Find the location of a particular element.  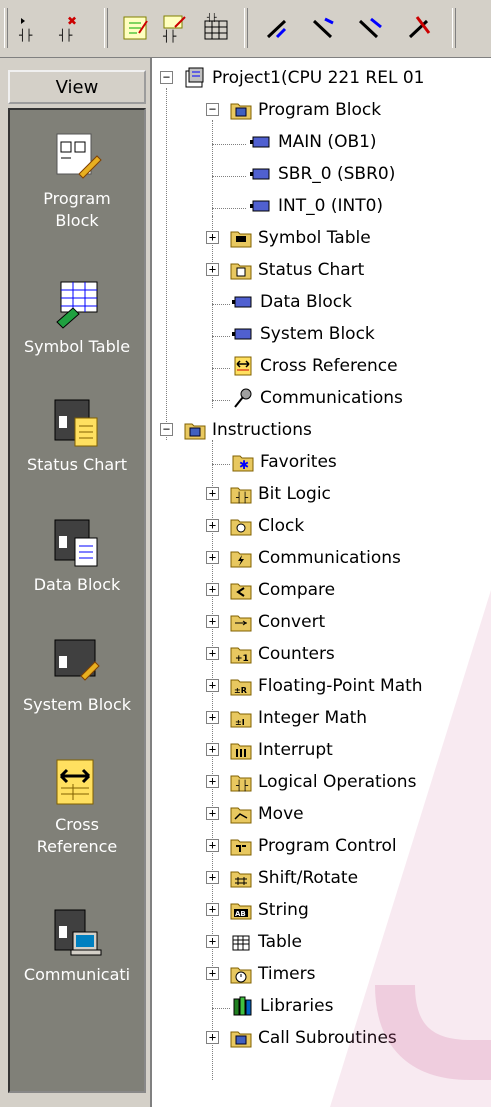

svg-text: ±R is located at coordinates (240, 690).